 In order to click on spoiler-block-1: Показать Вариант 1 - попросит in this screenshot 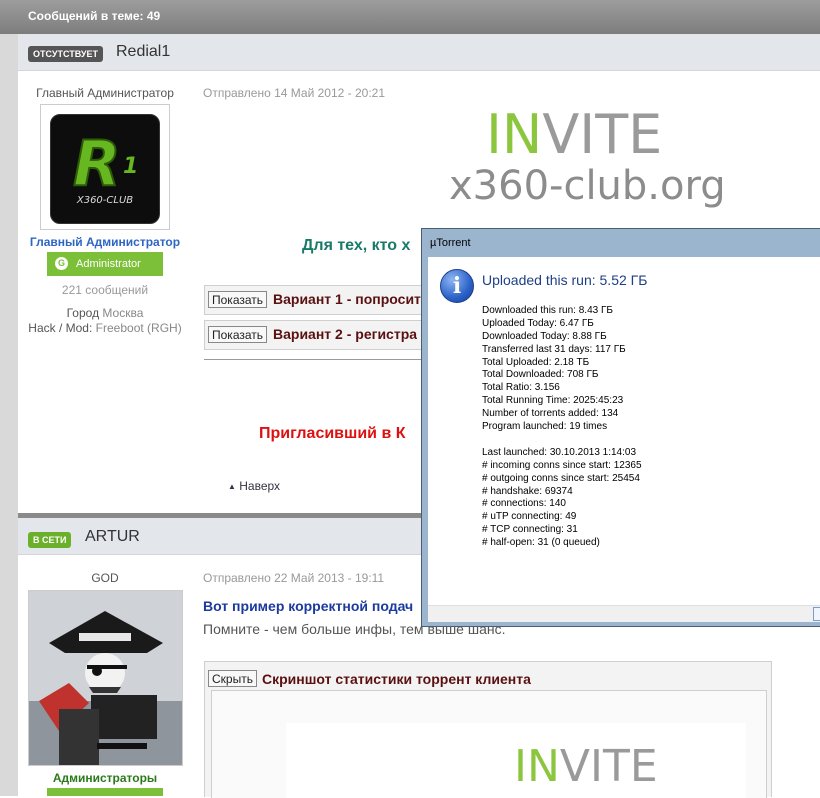, I will do `click(313, 300)`.